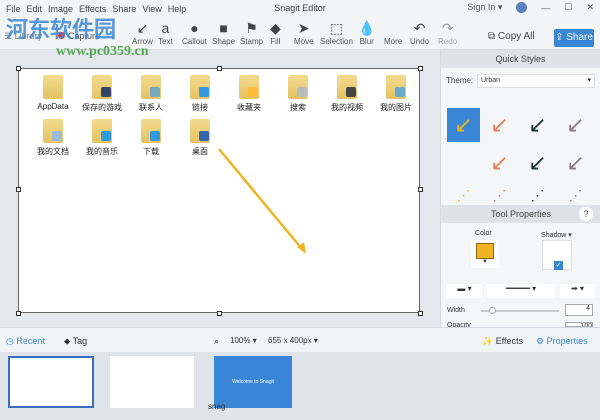  I want to click on tool-arrow: ↙ Arrow, so click(142, 32).